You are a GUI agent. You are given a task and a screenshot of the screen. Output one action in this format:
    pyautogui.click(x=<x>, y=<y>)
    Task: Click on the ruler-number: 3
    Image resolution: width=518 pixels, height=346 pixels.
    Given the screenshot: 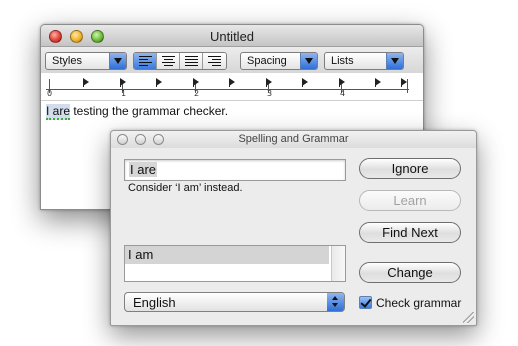 What is the action you would take?
    pyautogui.click(x=270, y=93)
    